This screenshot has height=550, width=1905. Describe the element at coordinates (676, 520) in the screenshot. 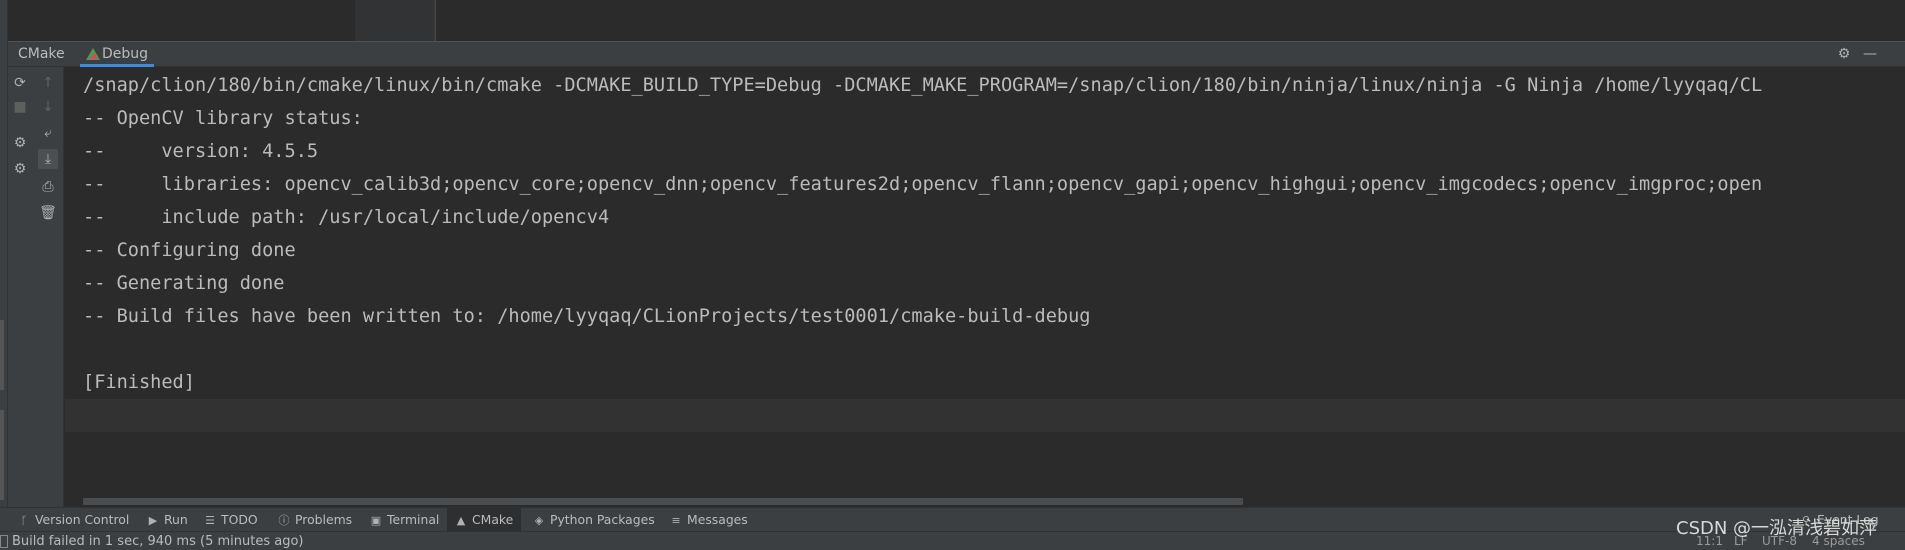

I see `messages-icon: ≡` at that location.